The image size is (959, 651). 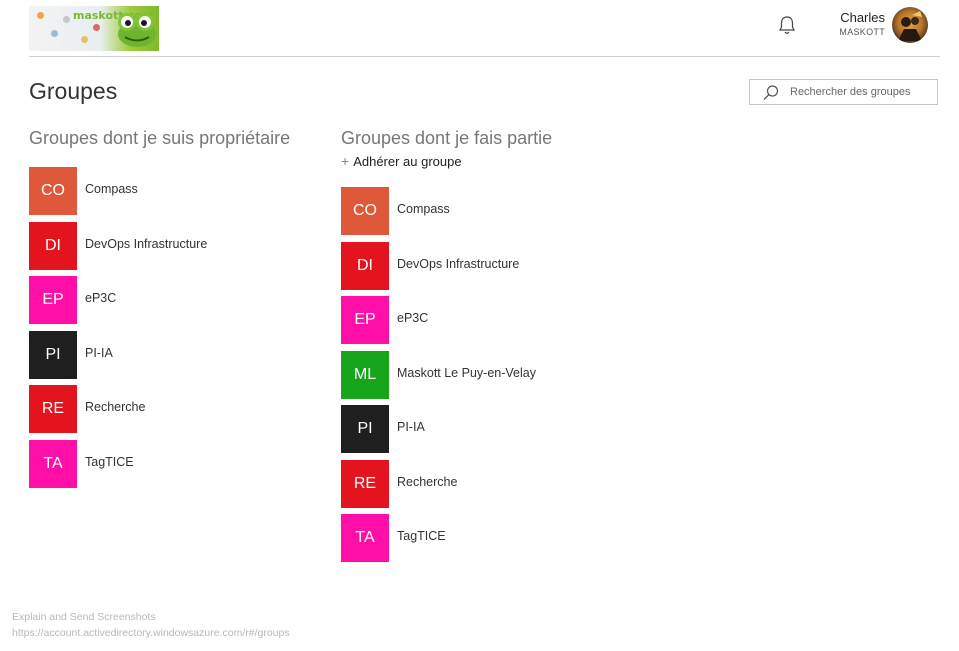 What do you see at coordinates (160, 138) in the screenshot?
I see `owned-groups-title: Groupes dont je suis propriétaire` at bounding box center [160, 138].